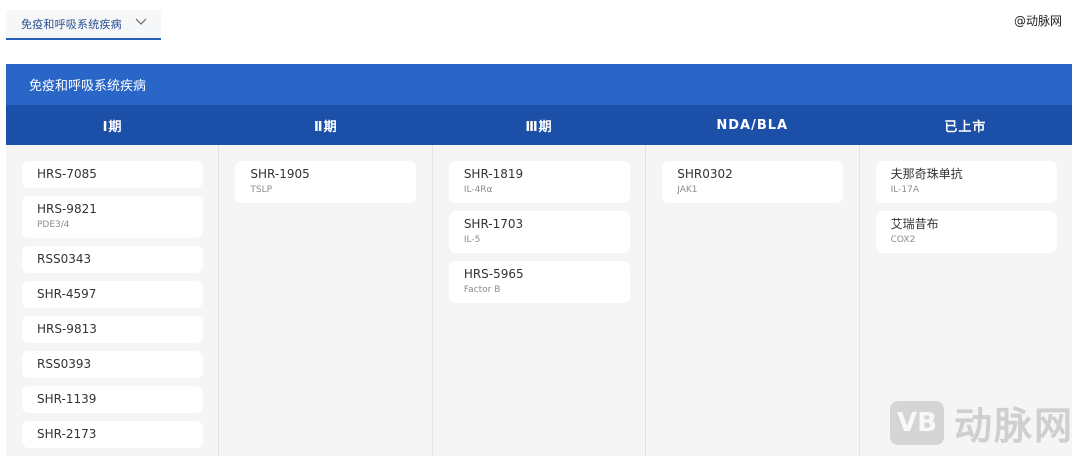 This screenshot has width=1080, height=456. What do you see at coordinates (966, 182) in the screenshot?
I see `drug-card: 夫那奇珠单抗 IL-17A` at bounding box center [966, 182].